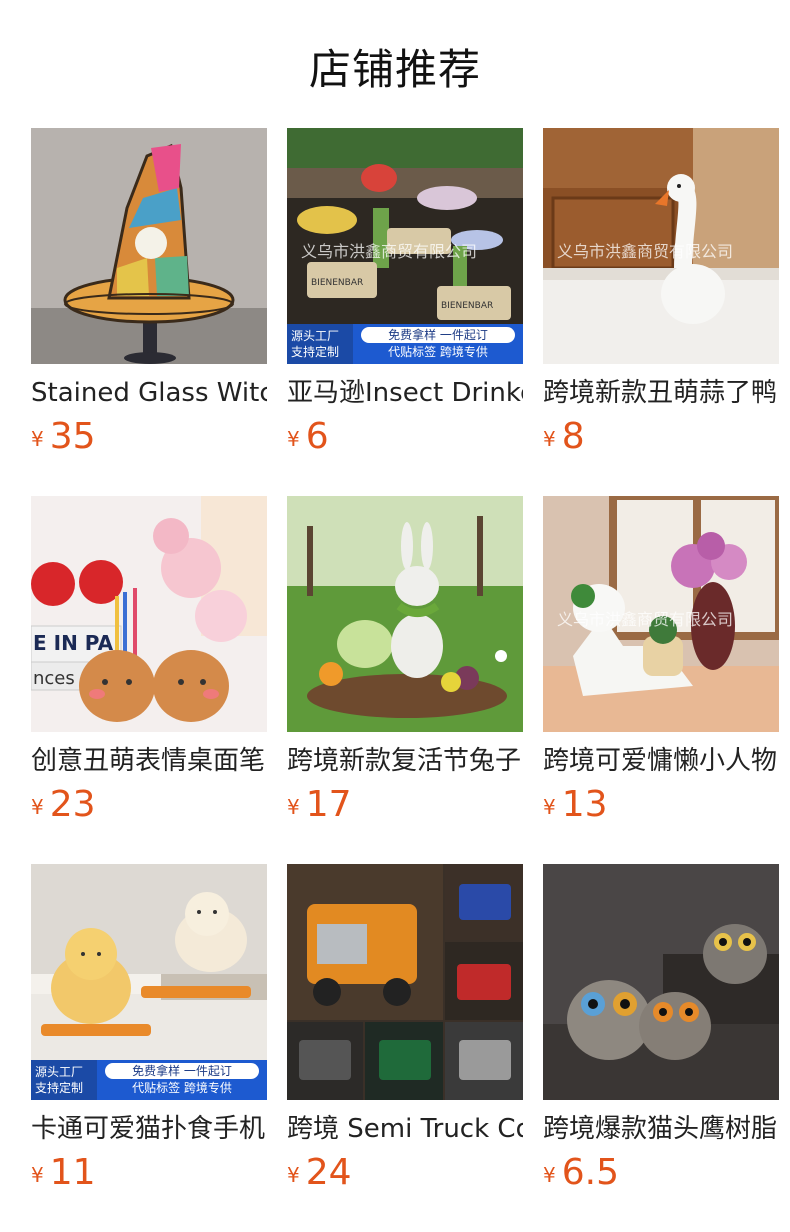 This screenshot has width=790, height=1232. I want to click on product-price: ¥23, so click(63, 804).